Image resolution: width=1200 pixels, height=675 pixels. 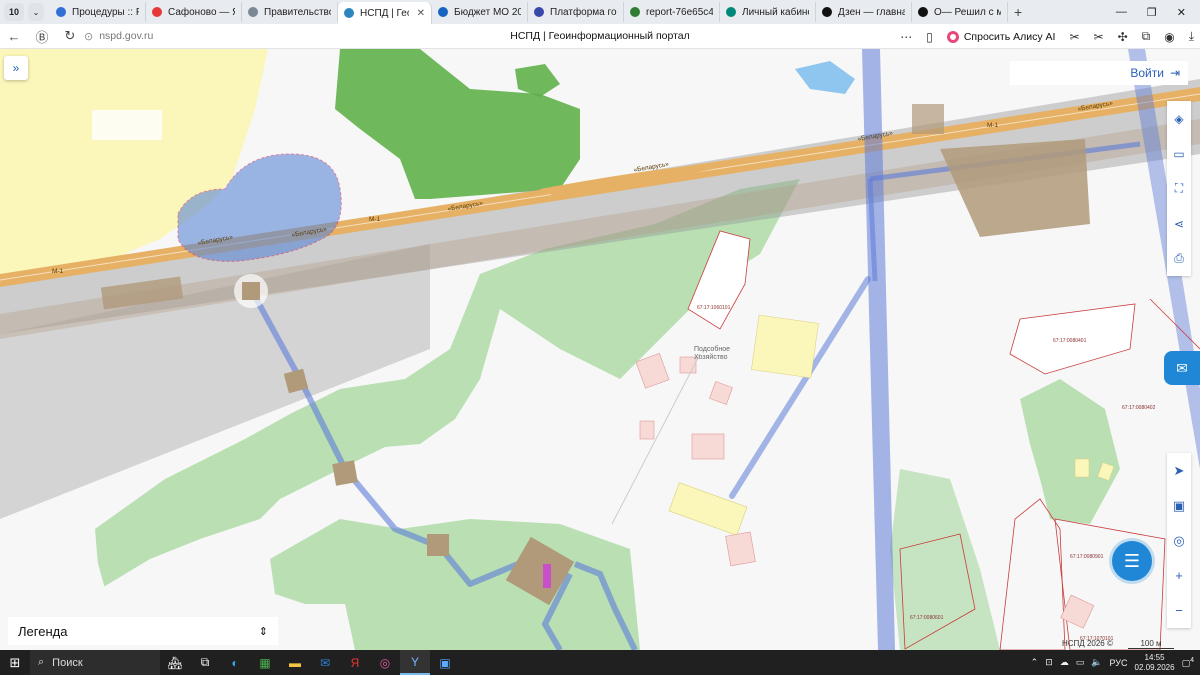 I want to click on minimap-icon: ▣, so click(x=1179, y=505).